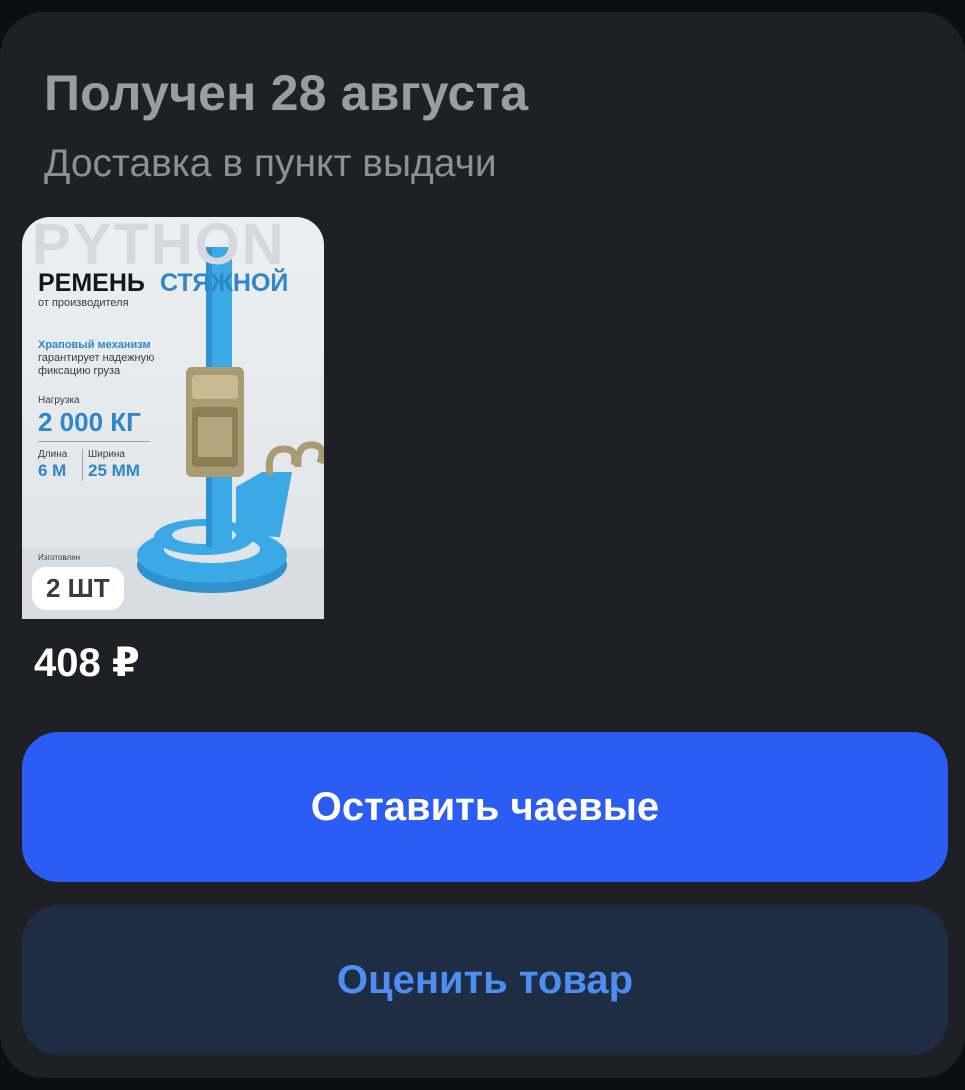 The width and height of the screenshot is (965, 1090). Describe the element at coordinates (89, 422) in the screenshot. I see `image-load-value: 2 000 КГ` at that location.